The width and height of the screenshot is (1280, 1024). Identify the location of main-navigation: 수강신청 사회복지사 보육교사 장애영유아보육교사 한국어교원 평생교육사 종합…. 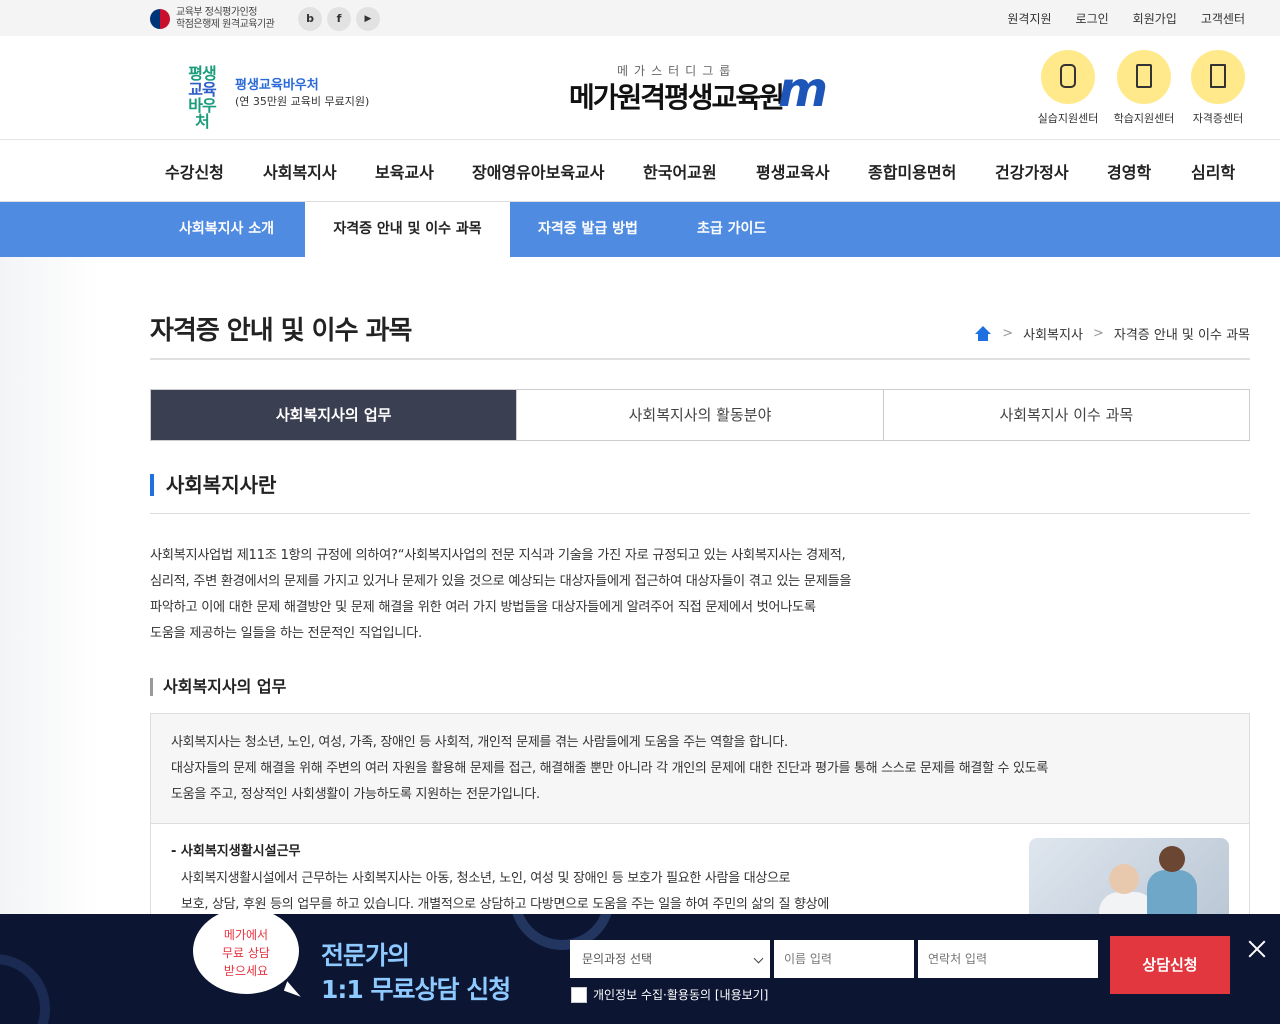
(640, 171).